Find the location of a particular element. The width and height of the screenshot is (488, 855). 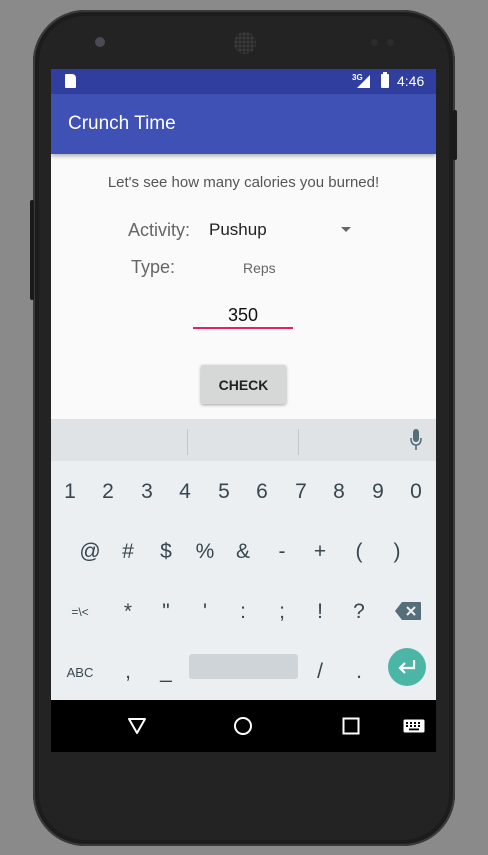

check-button: CHECK is located at coordinates (243, 384).